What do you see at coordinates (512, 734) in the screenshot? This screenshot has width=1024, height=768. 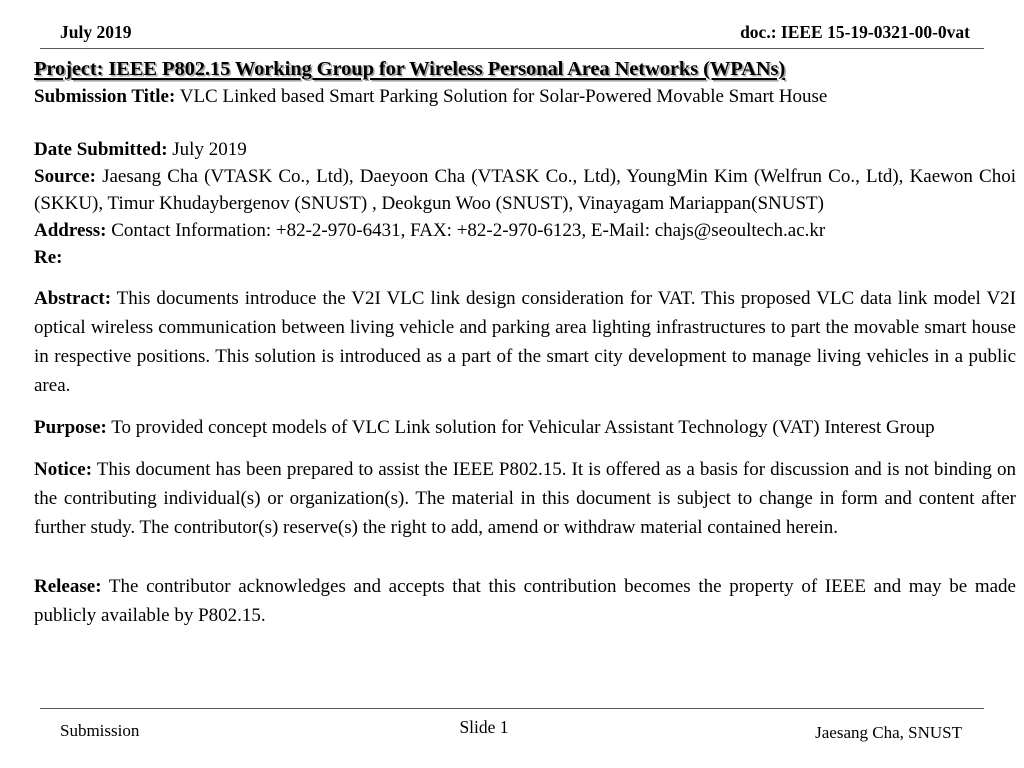 I see `slide-footer: Submission Slide 1 Jaesang Cha, SNUST` at bounding box center [512, 734].